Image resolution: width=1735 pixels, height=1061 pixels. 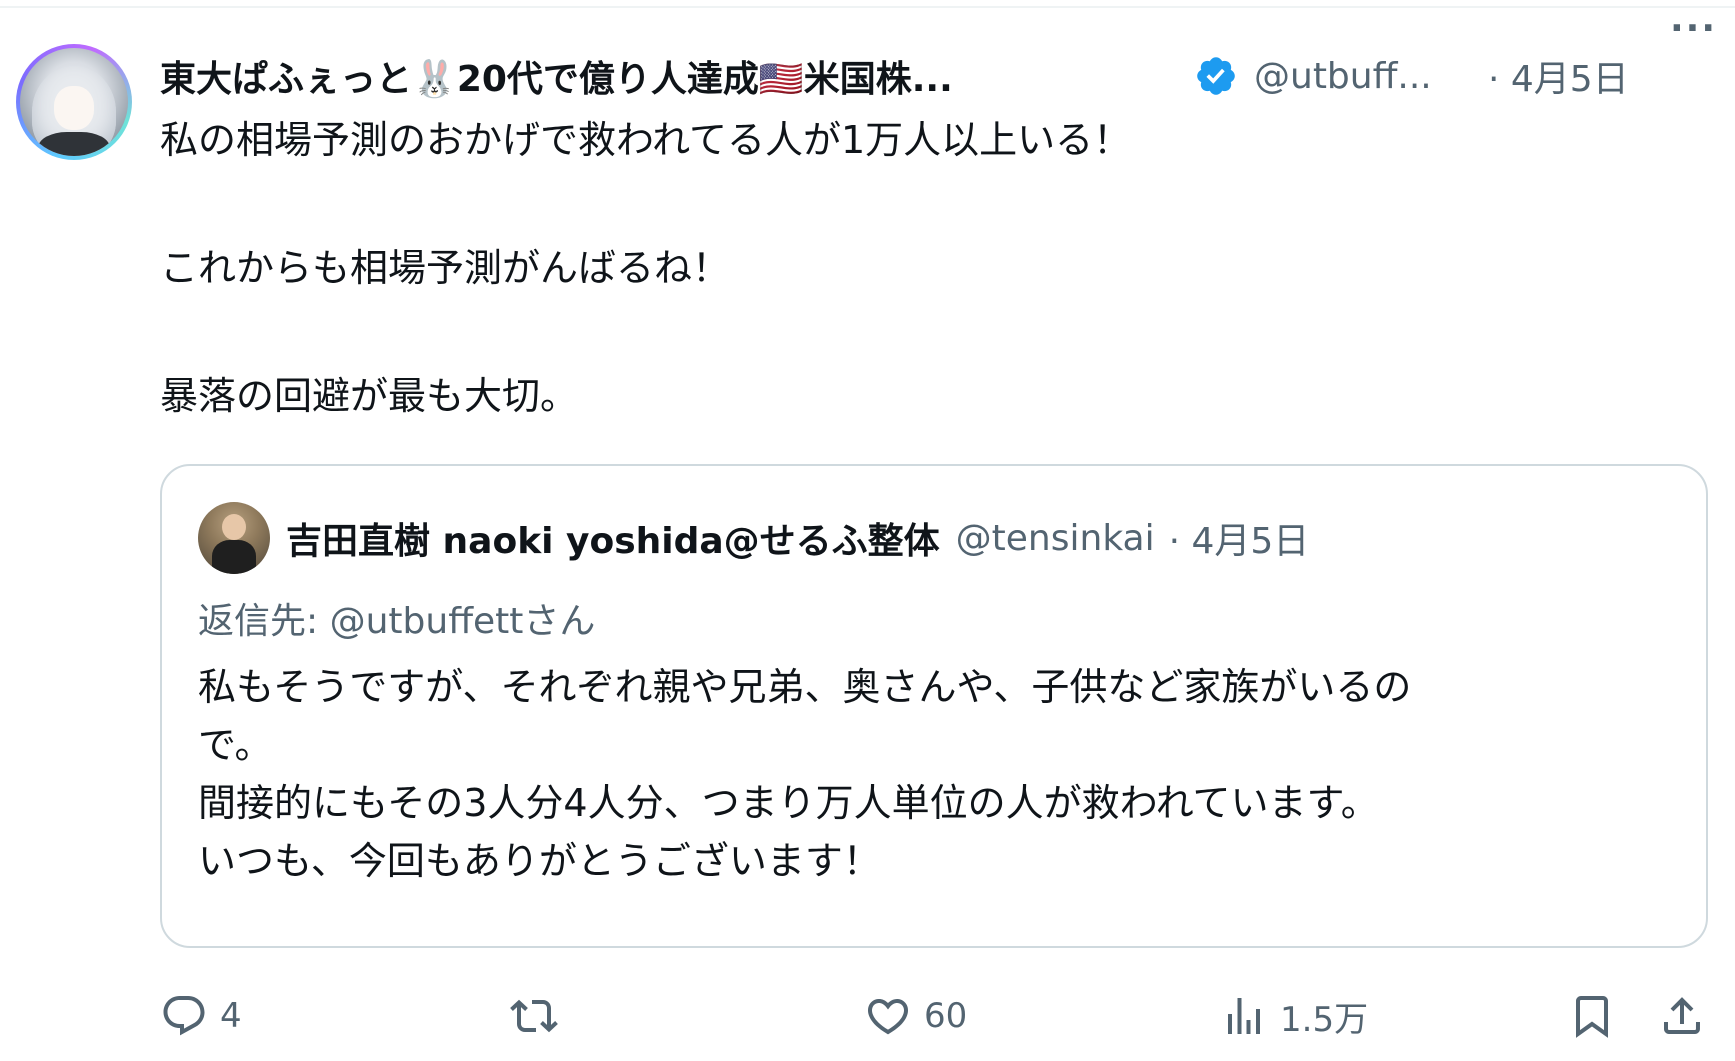 I want to click on retweet-icon, so click(x=534, y=1016).